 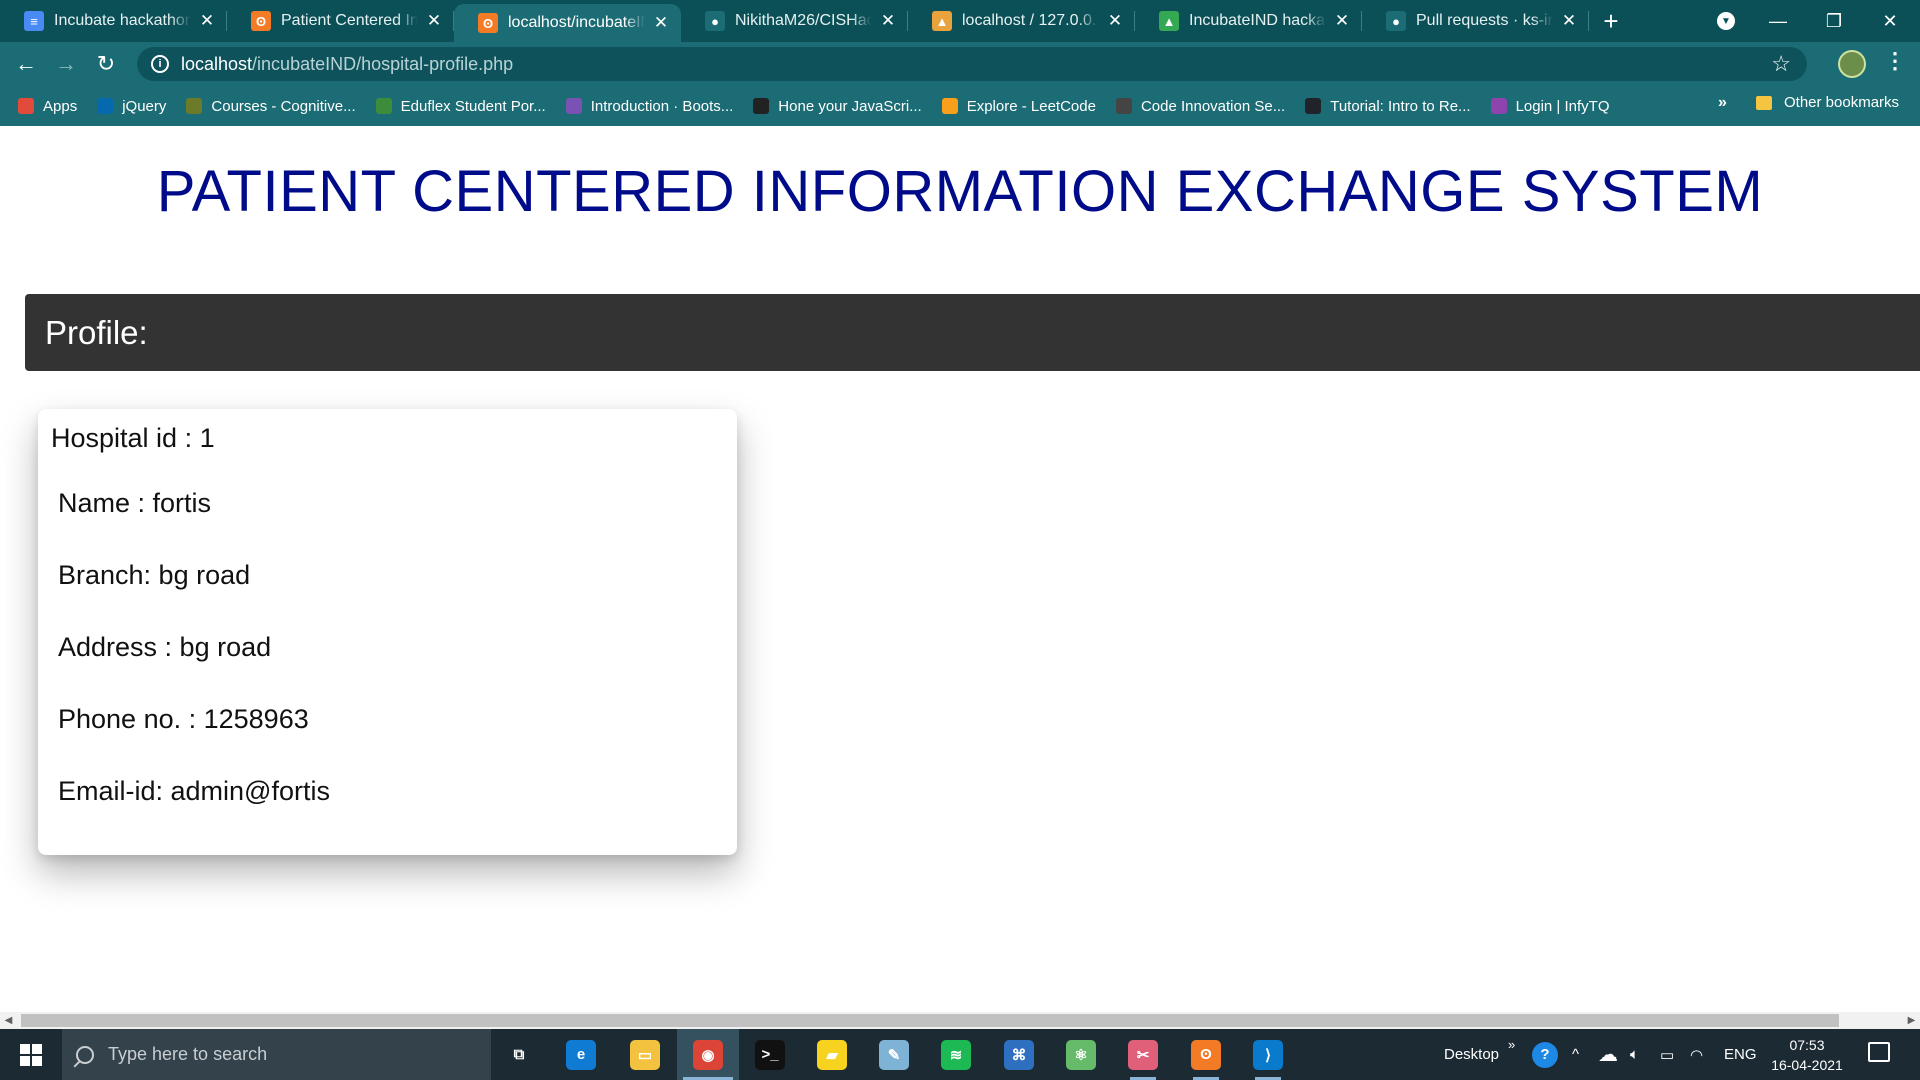 I want to click on taskbar-app-snip-tool: ✂, so click(x=1143, y=1054).